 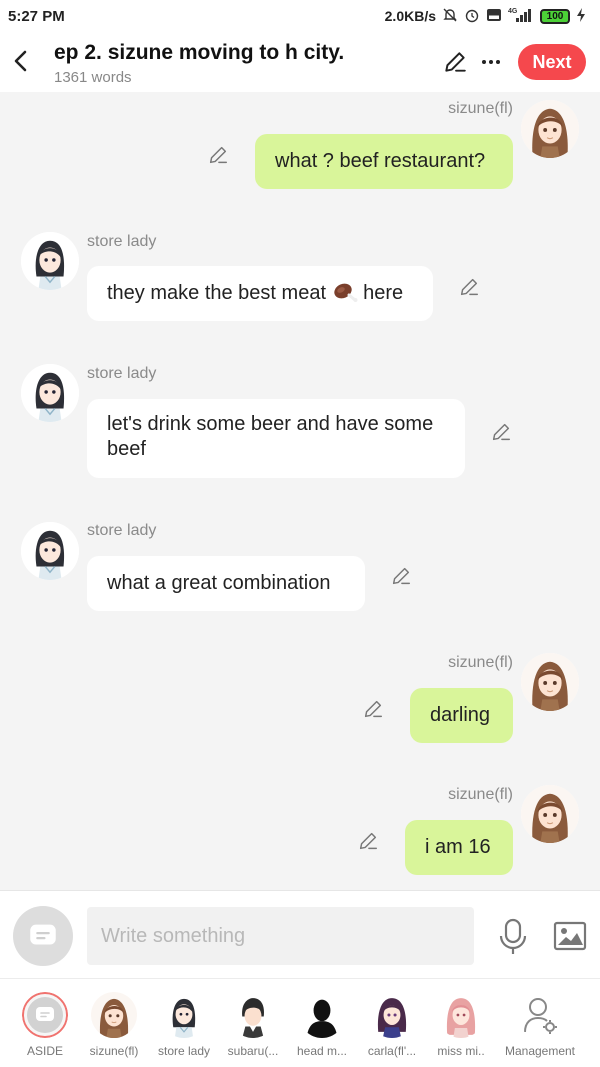 I want to click on message-bubble: they make the best meat here, so click(x=260, y=293).